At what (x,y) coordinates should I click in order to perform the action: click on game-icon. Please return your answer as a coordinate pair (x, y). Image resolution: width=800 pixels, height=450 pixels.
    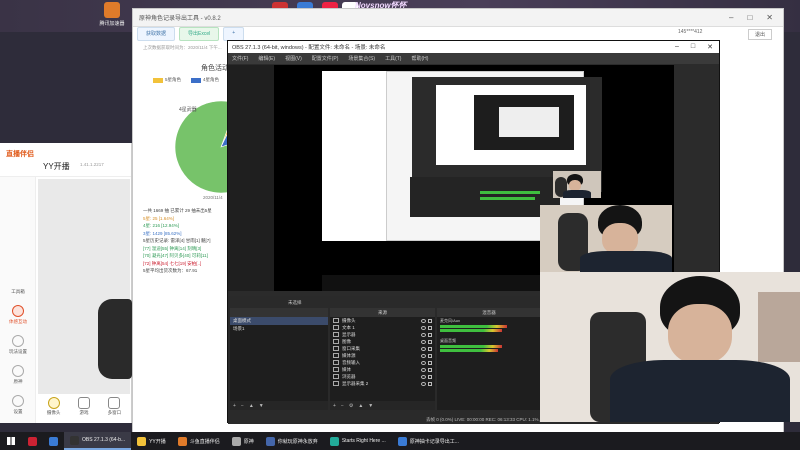
    Looking at the image, I should click on (83, 403).